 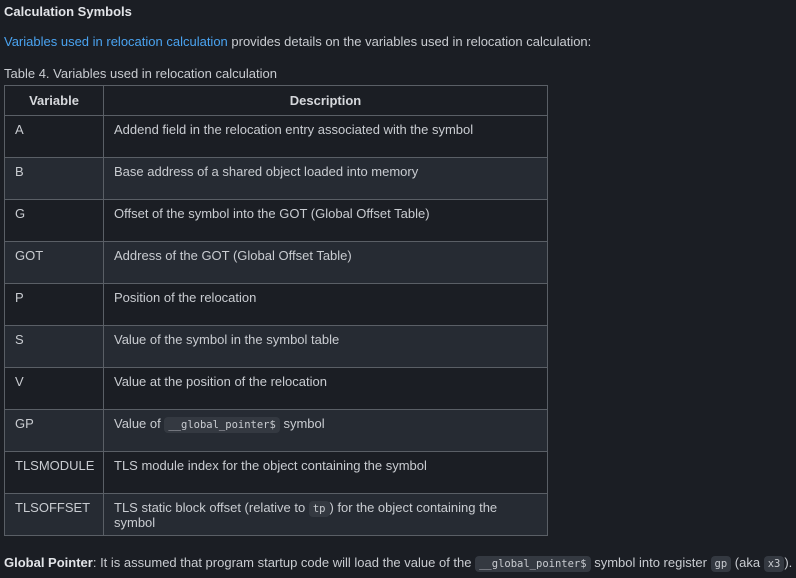 I want to click on cell-variable: B, so click(x=54, y=178).